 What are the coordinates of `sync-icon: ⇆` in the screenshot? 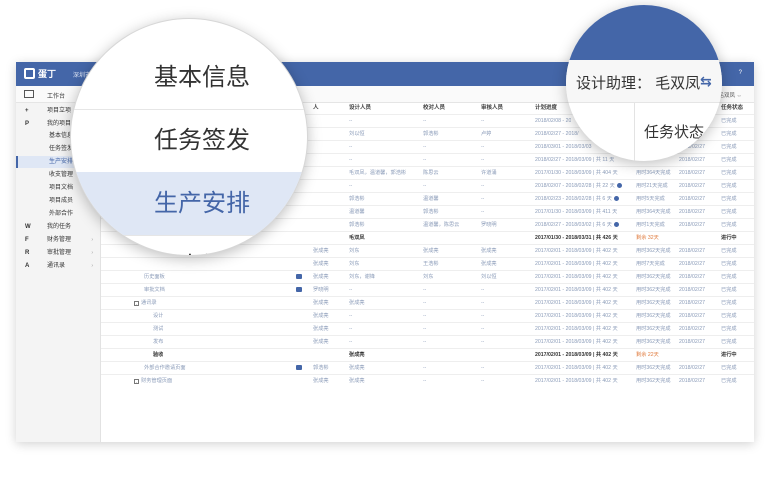 It's located at (706, 81).